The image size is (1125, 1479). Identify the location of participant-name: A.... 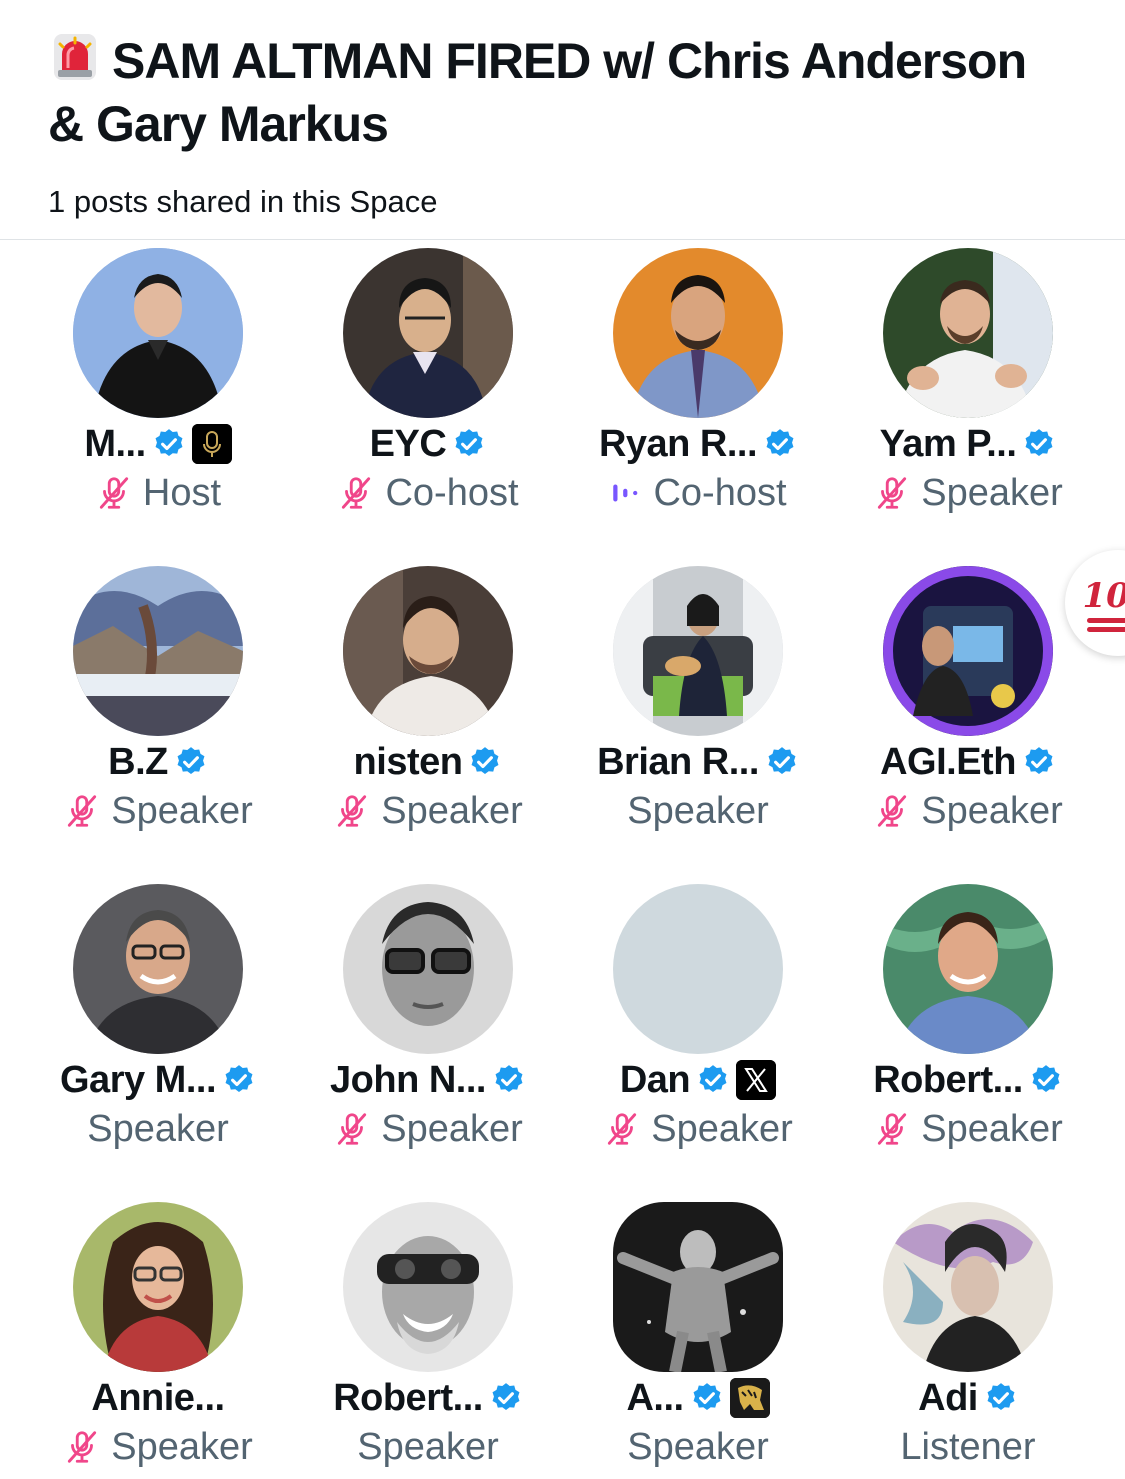
(655, 1397).